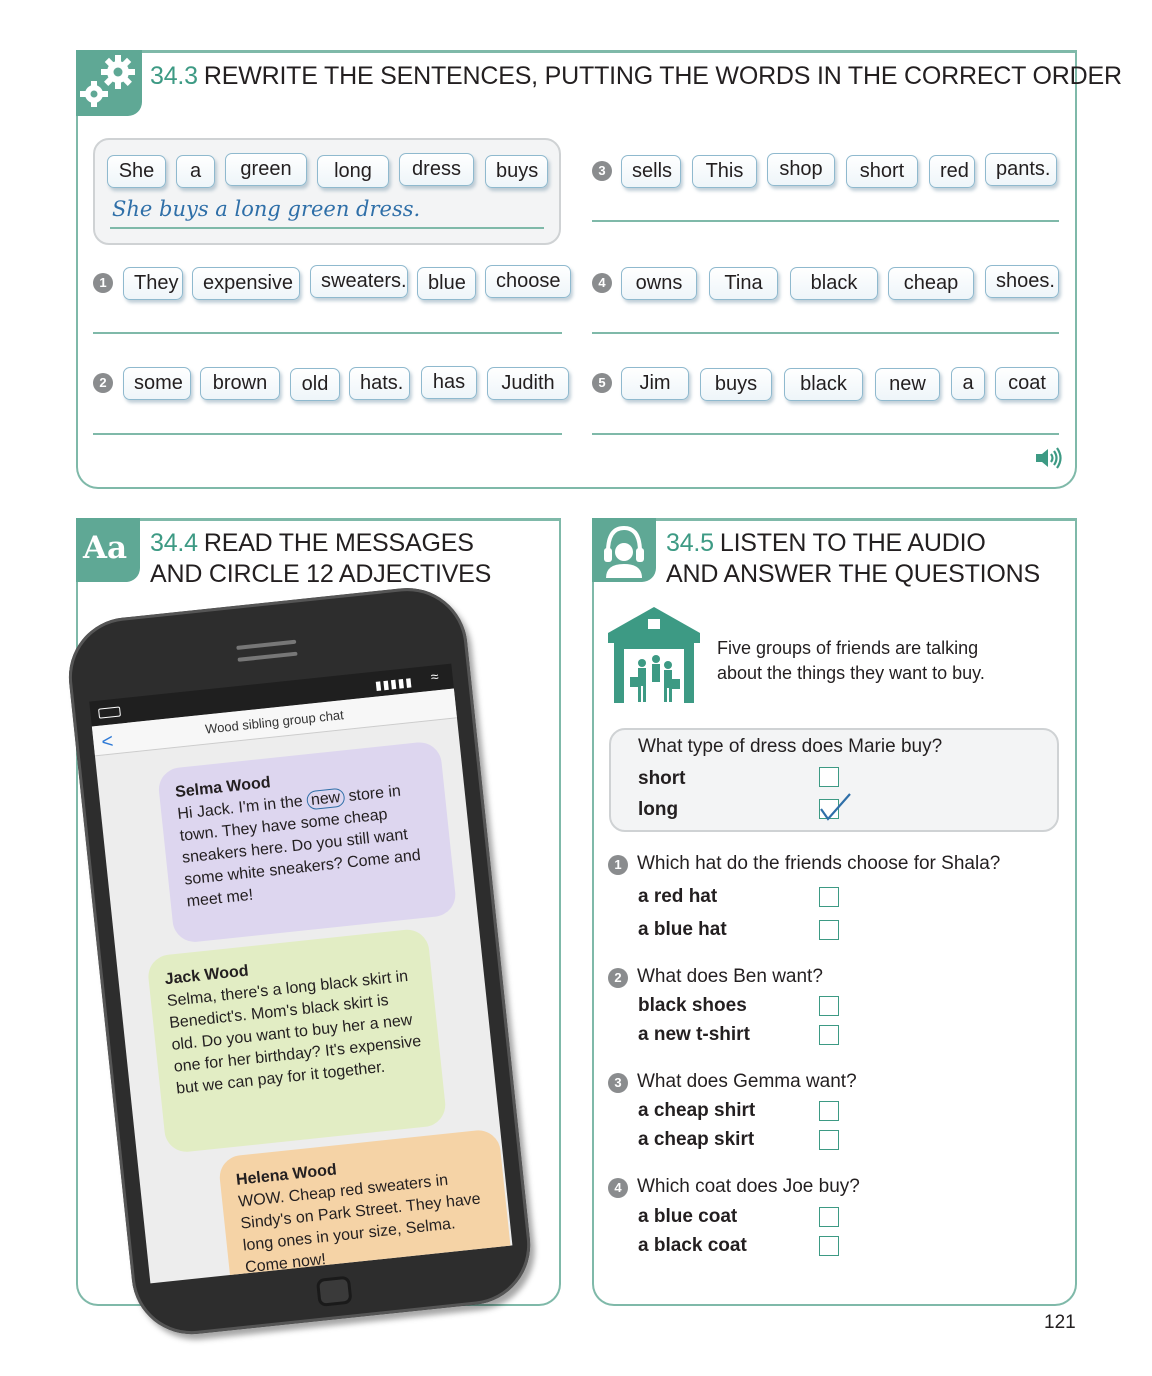 The height and width of the screenshot is (1376, 1152). I want to click on word-tile: She, so click(136, 171).